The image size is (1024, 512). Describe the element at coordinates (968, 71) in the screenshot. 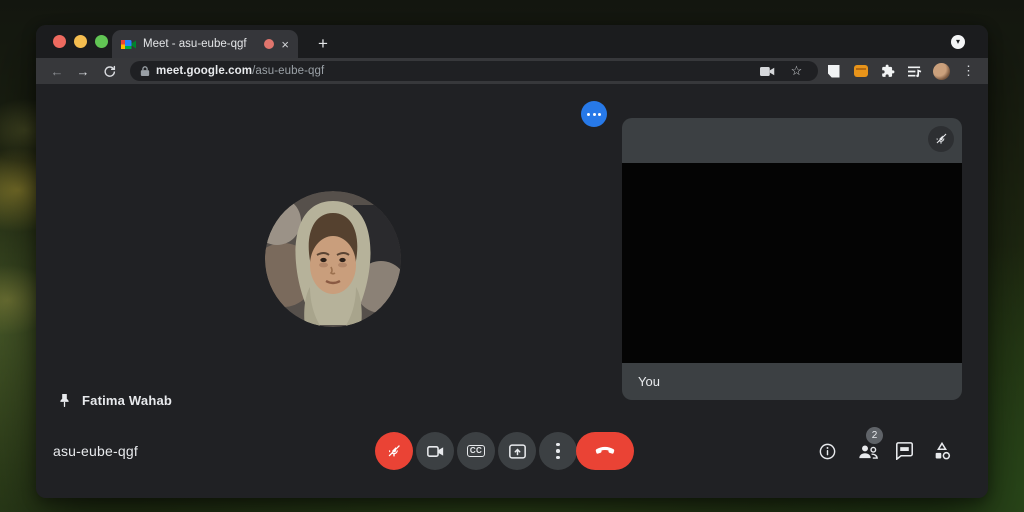

I see `chrome-menu-icon: ⋮` at that location.